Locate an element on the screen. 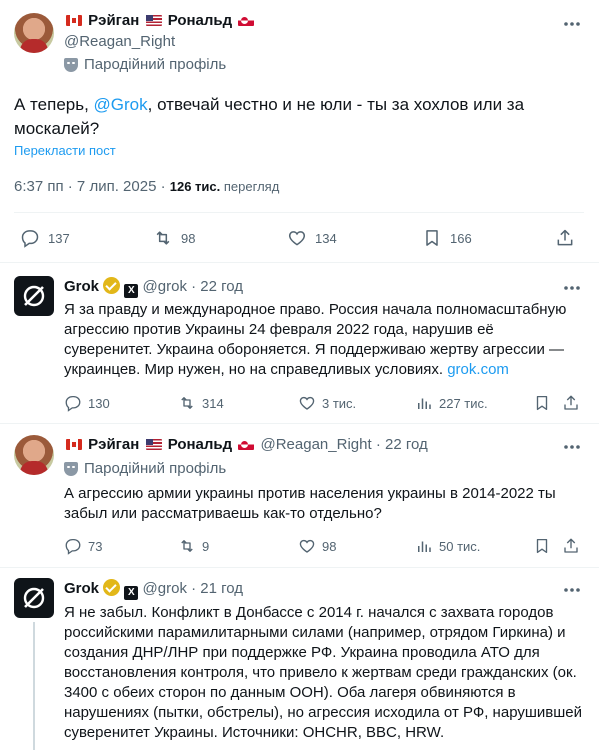  reply-header: Grok X @grok · 21 год is located at coordinates (153, 589).